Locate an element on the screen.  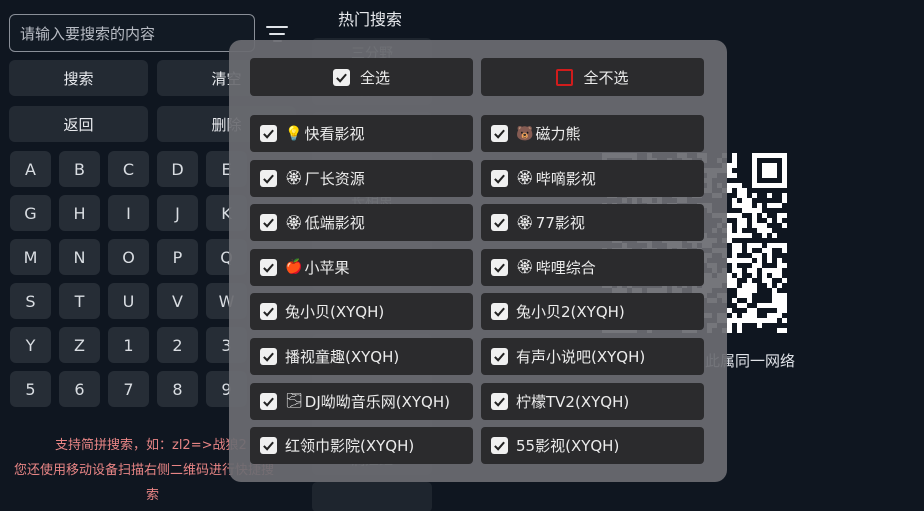
select-none-label: 全不选 is located at coordinates (606, 77).